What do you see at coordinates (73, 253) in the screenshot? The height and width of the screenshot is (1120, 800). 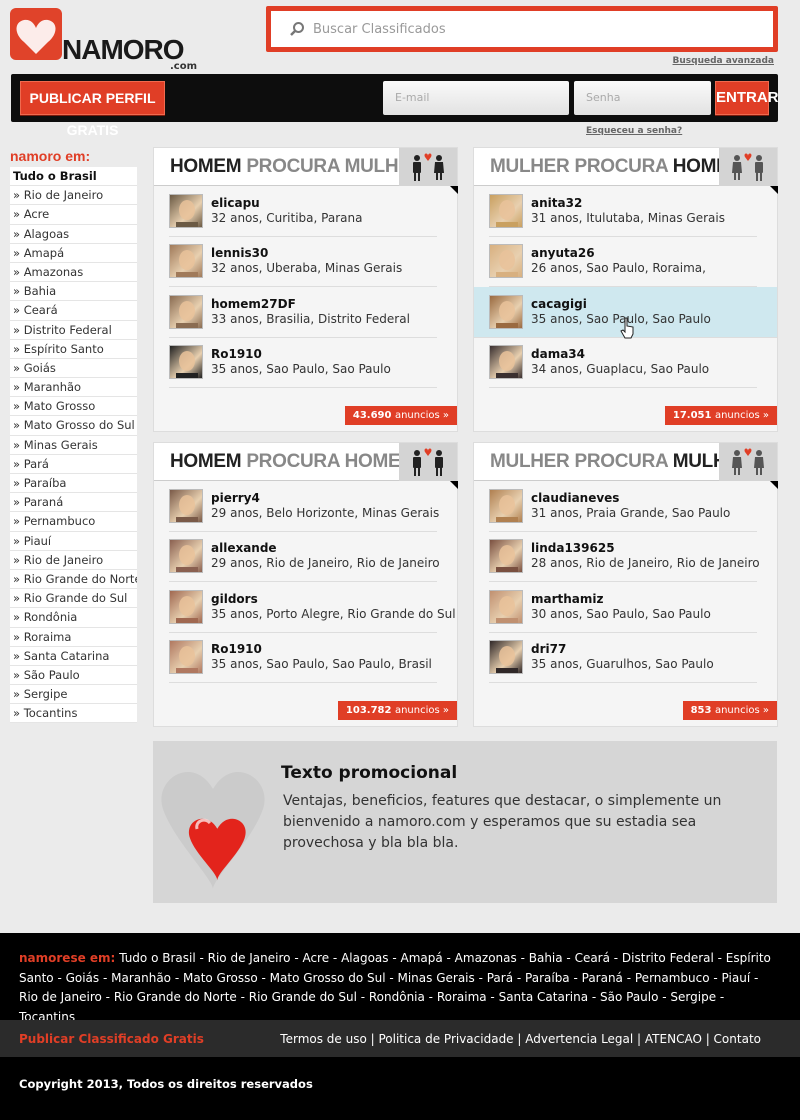 I see `sidebar-item: » Amapá` at bounding box center [73, 253].